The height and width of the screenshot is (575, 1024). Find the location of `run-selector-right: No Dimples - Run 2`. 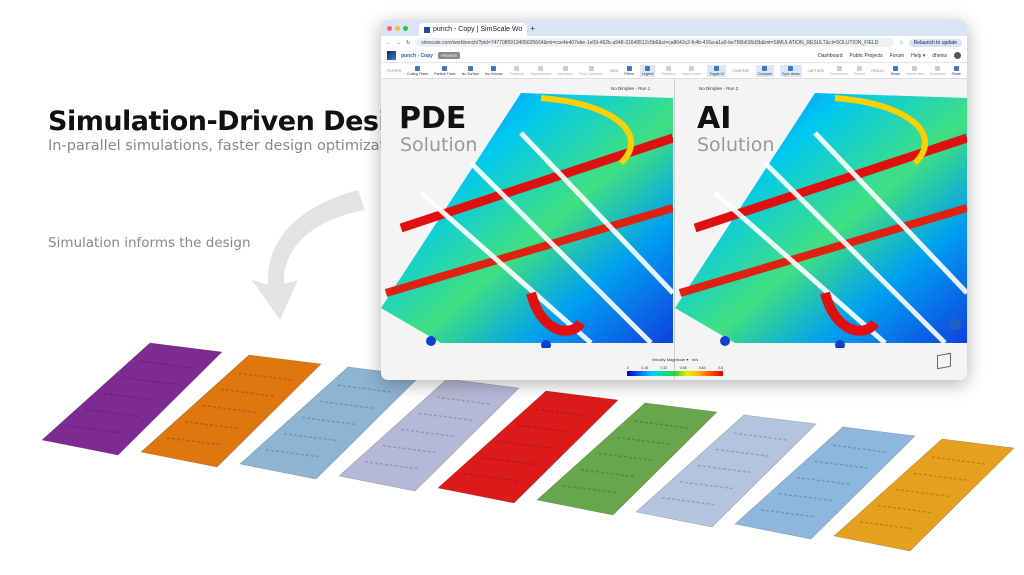

run-selector-right: No Dimples - Run 2 is located at coordinates (718, 88).